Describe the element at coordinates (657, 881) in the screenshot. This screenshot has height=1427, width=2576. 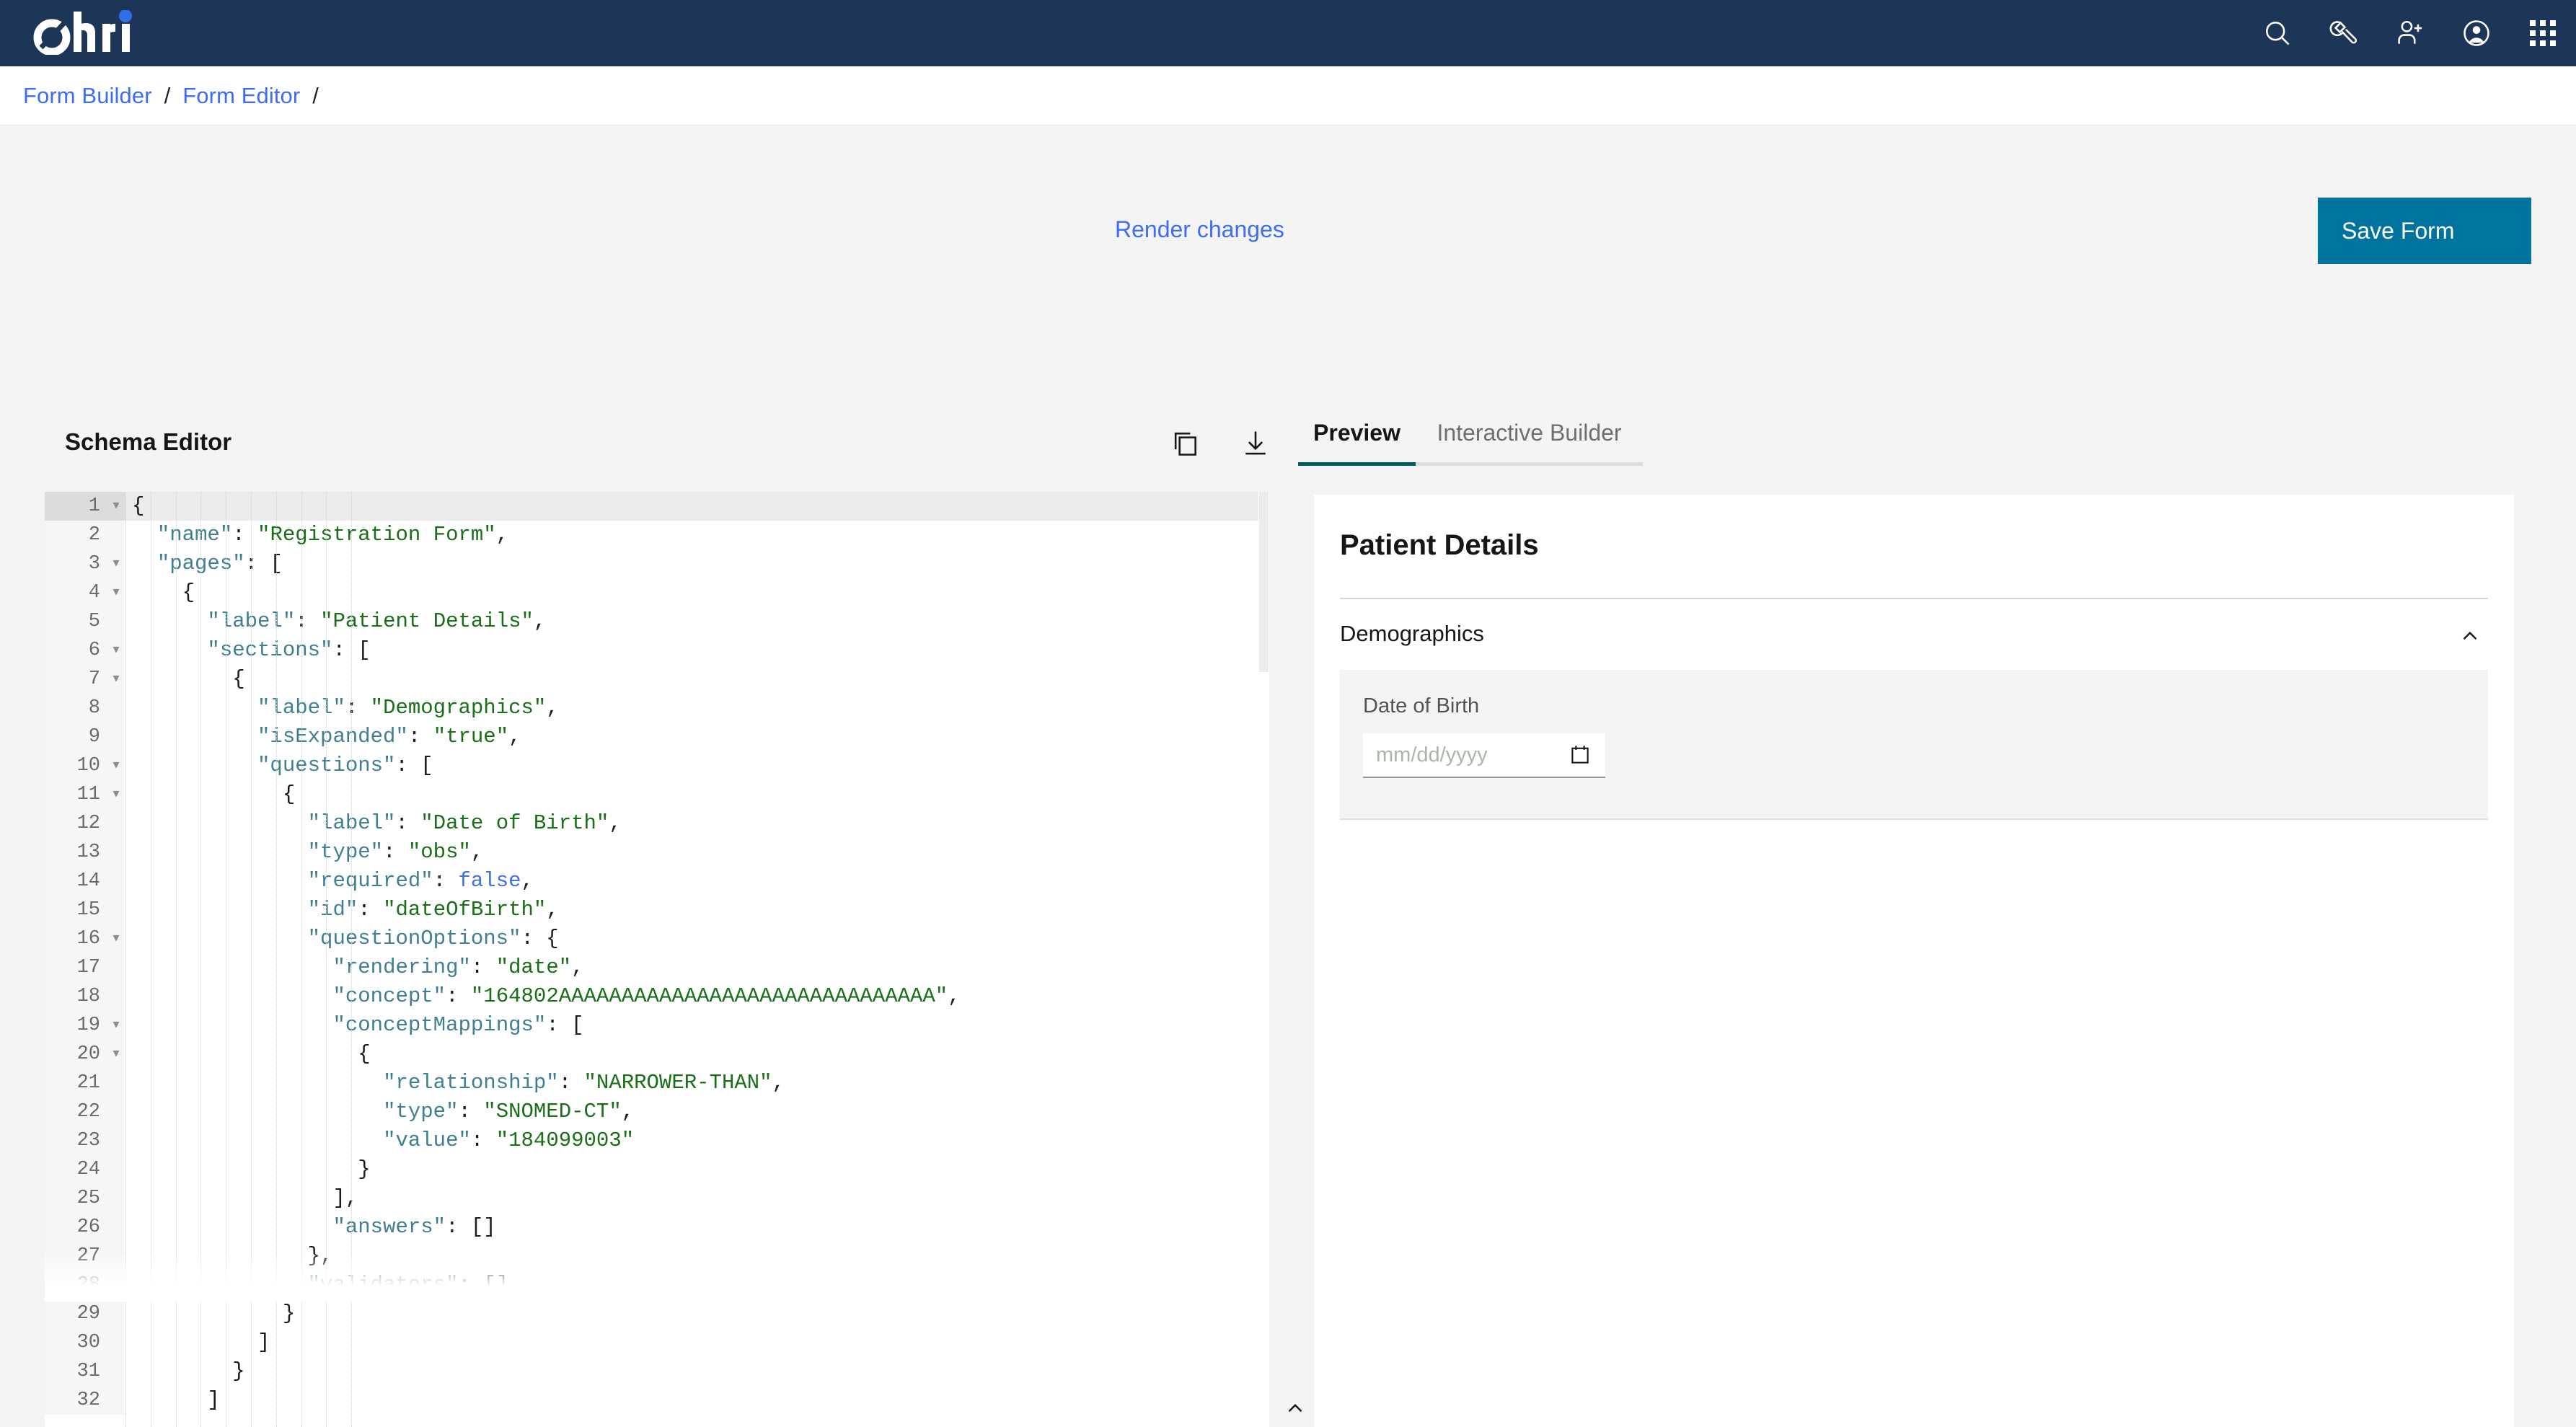
I see `code-line: 14 "required": false,` at that location.